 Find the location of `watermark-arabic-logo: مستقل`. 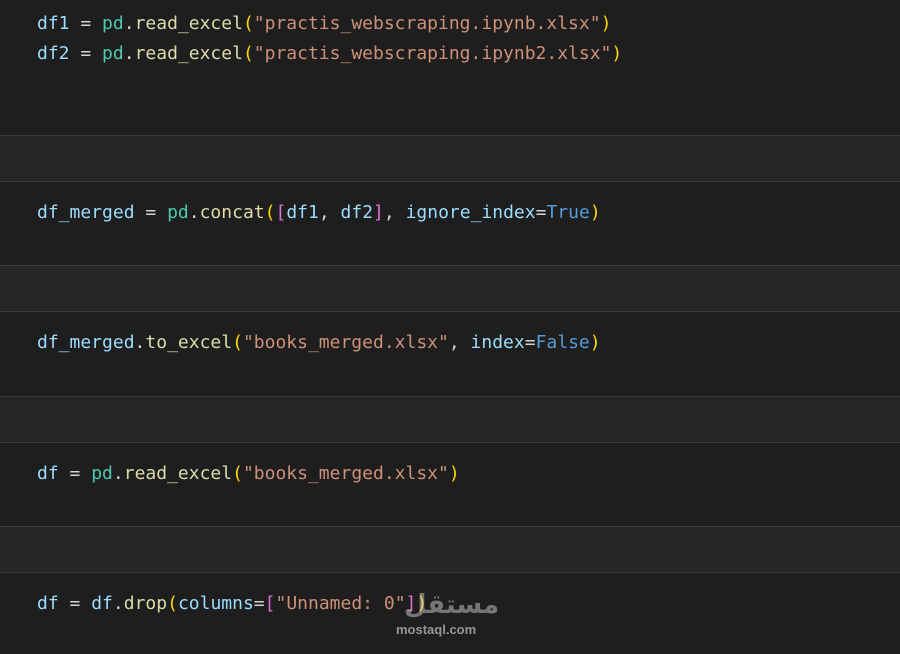

watermark-arabic-logo: مستقل is located at coordinates (452, 605).